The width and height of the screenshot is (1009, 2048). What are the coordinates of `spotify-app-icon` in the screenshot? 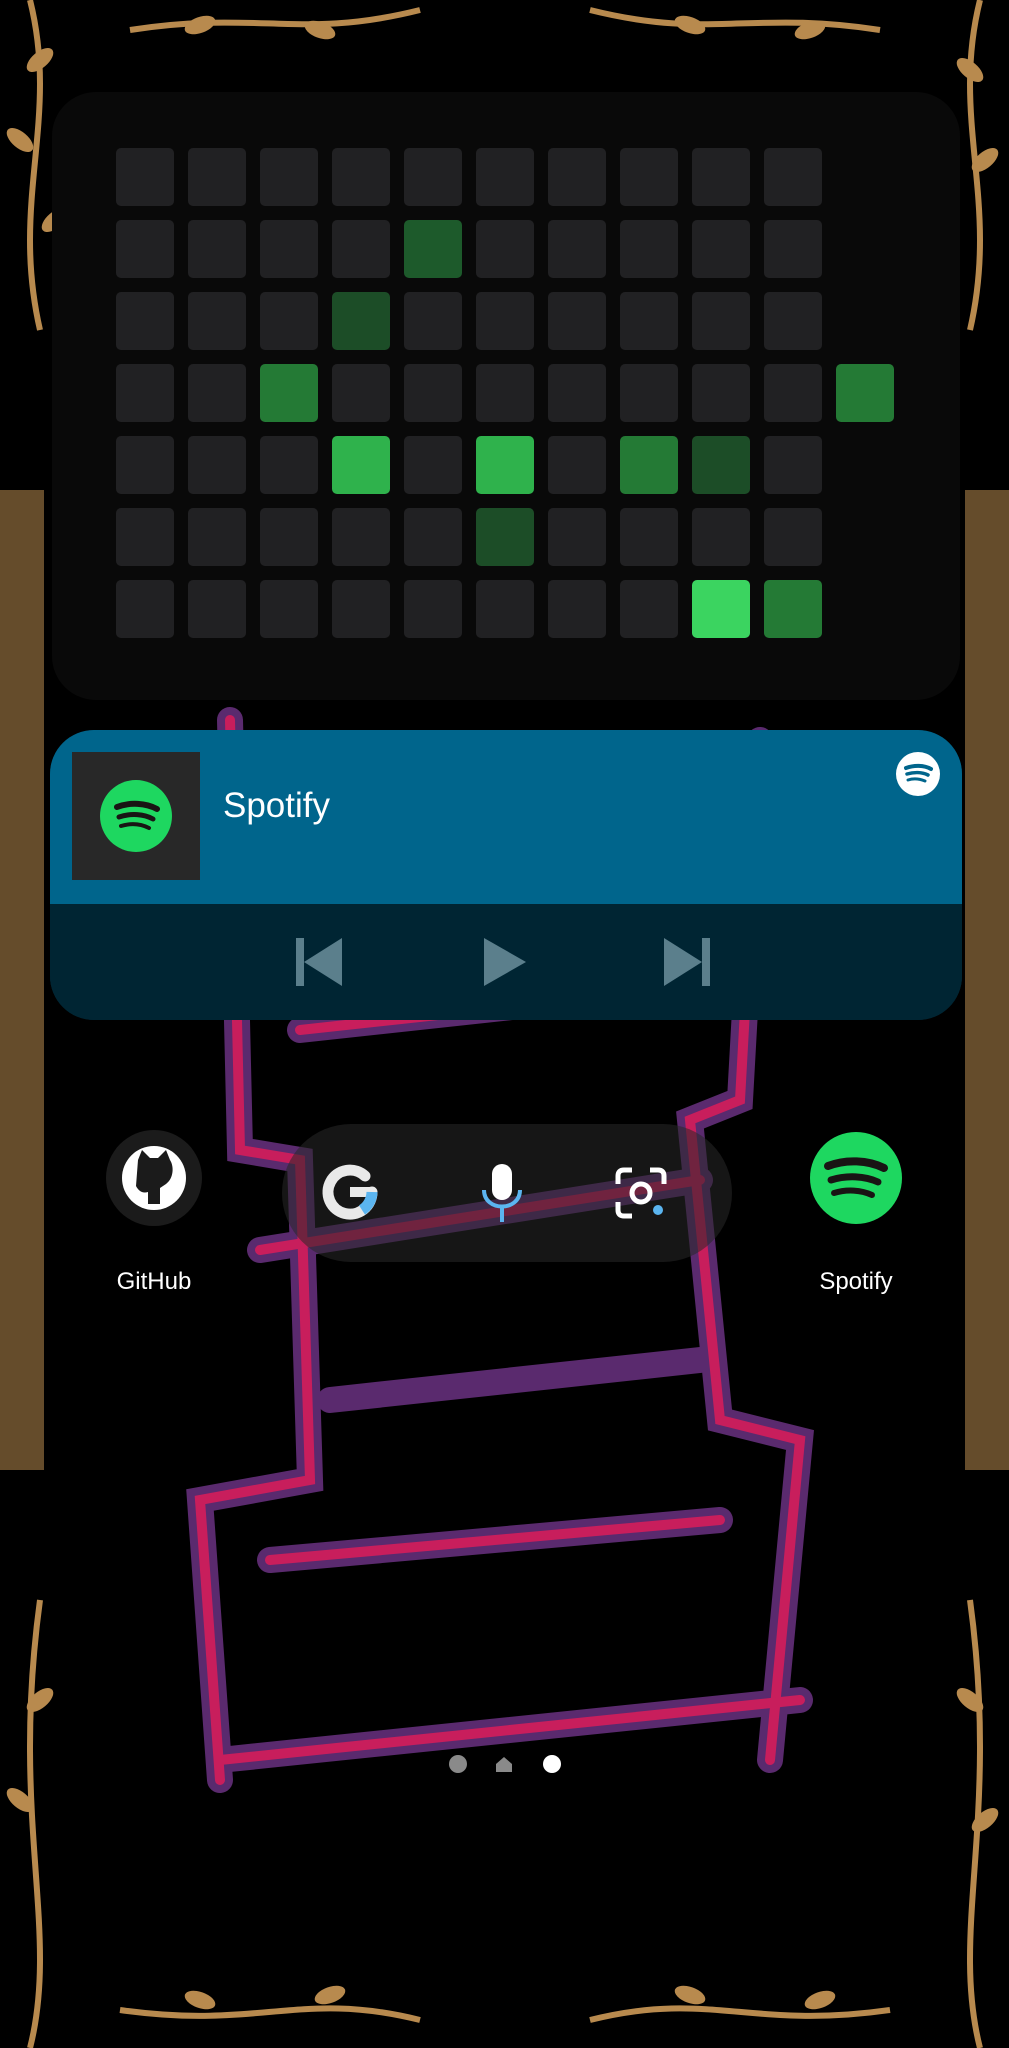 It's located at (856, 1178).